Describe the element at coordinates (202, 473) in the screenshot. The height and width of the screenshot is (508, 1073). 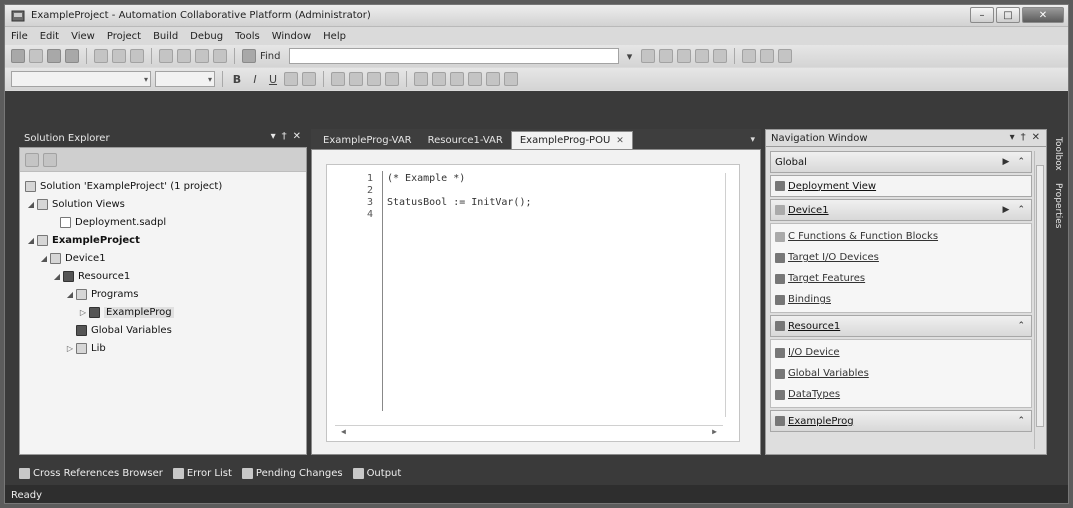
I see `tab-error-list: Error List` at that location.